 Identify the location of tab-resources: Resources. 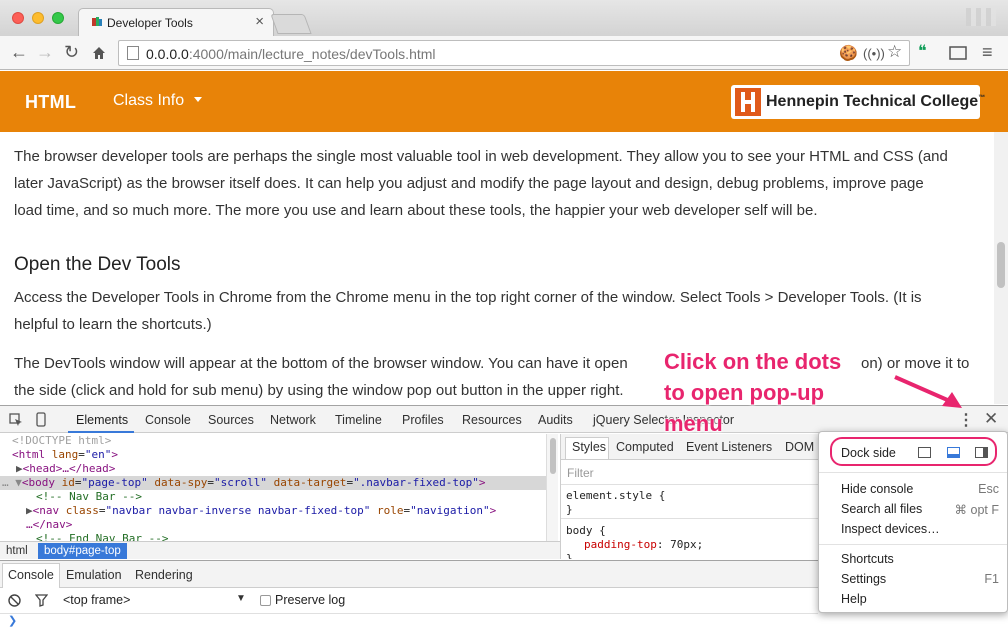
(492, 420).